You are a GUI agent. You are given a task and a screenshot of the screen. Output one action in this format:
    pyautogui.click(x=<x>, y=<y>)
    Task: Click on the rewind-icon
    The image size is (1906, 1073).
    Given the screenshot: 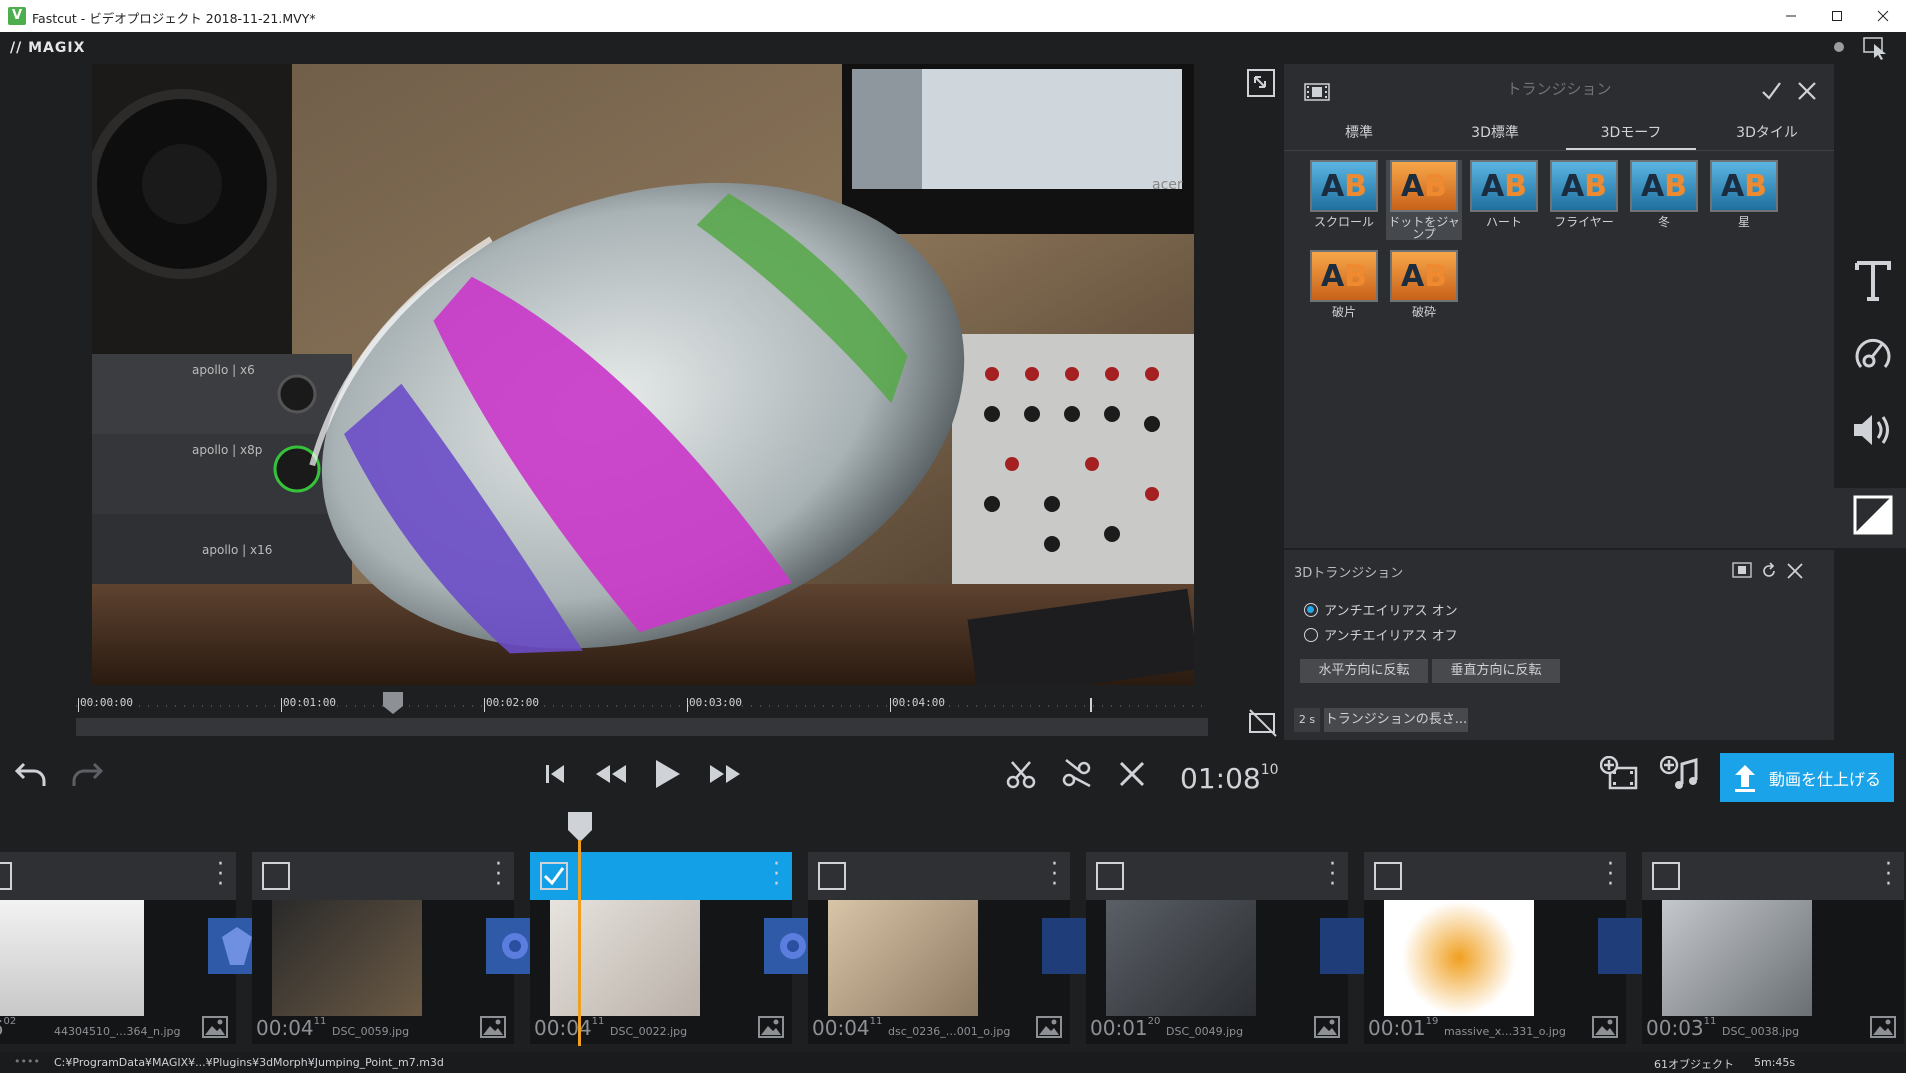 What is the action you would take?
    pyautogui.click(x=611, y=774)
    